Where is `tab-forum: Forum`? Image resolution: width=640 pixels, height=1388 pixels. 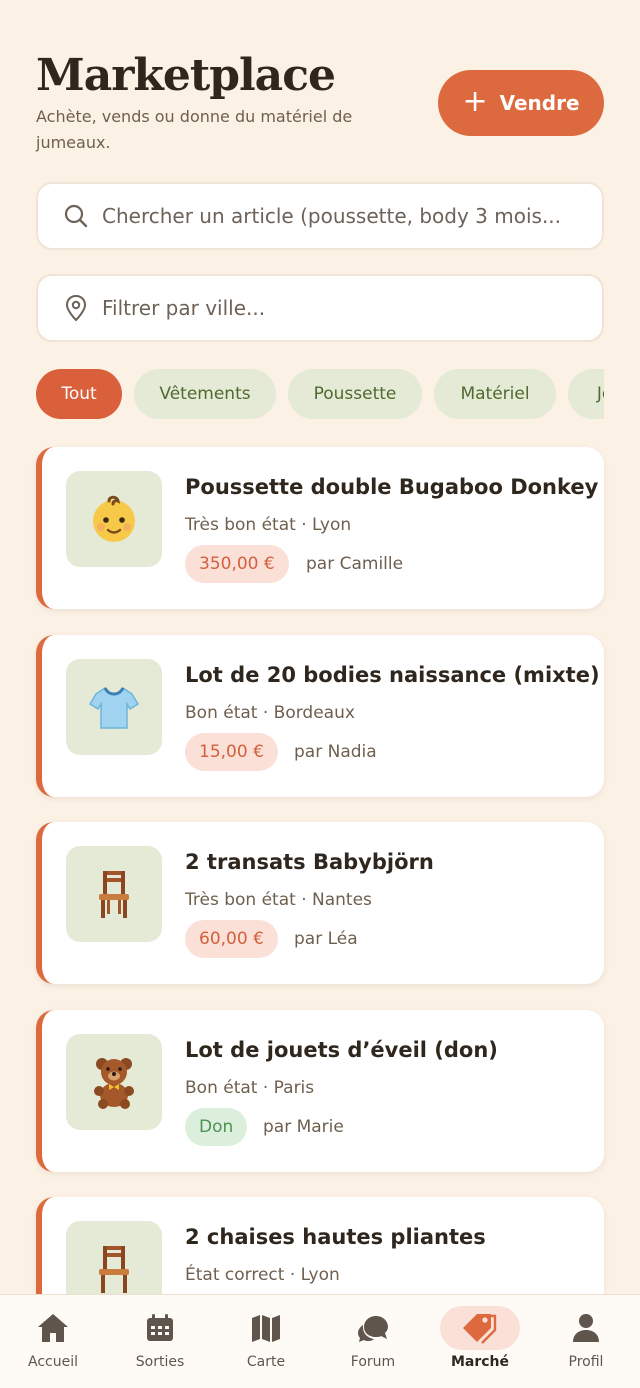 tab-forum: Forum is located at coordinates (373, 1341).